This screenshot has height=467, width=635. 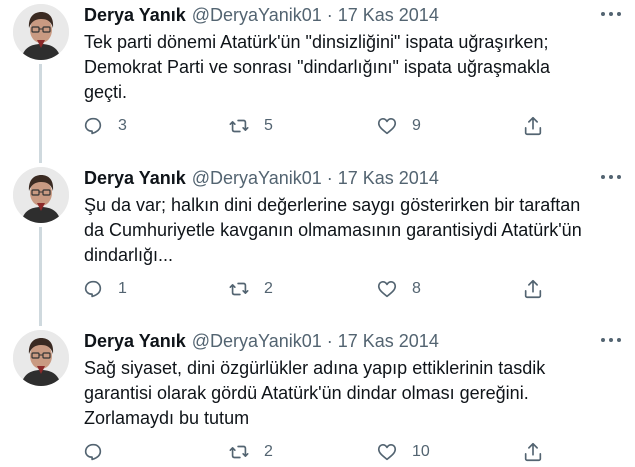 I want to click on like-button: 9, so click(x=398, y=126).